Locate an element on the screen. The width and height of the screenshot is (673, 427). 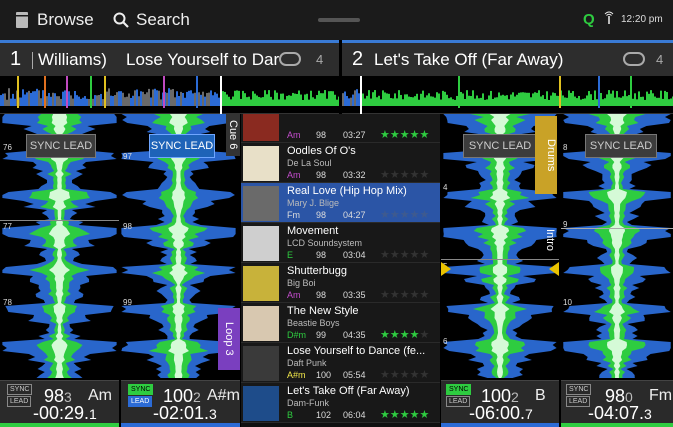
cue-marker: Cue 6 is located at coordinates (233, 135).